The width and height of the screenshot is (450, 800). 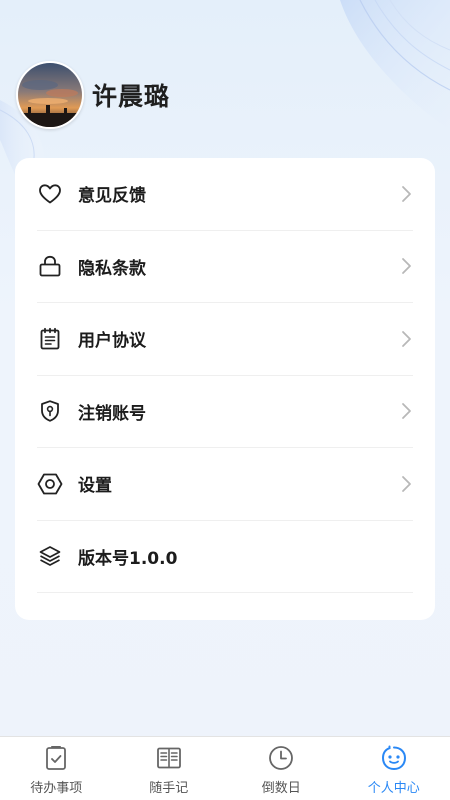 I want to click on menu-item-label: 用户协议, so click(x=112, y=341).